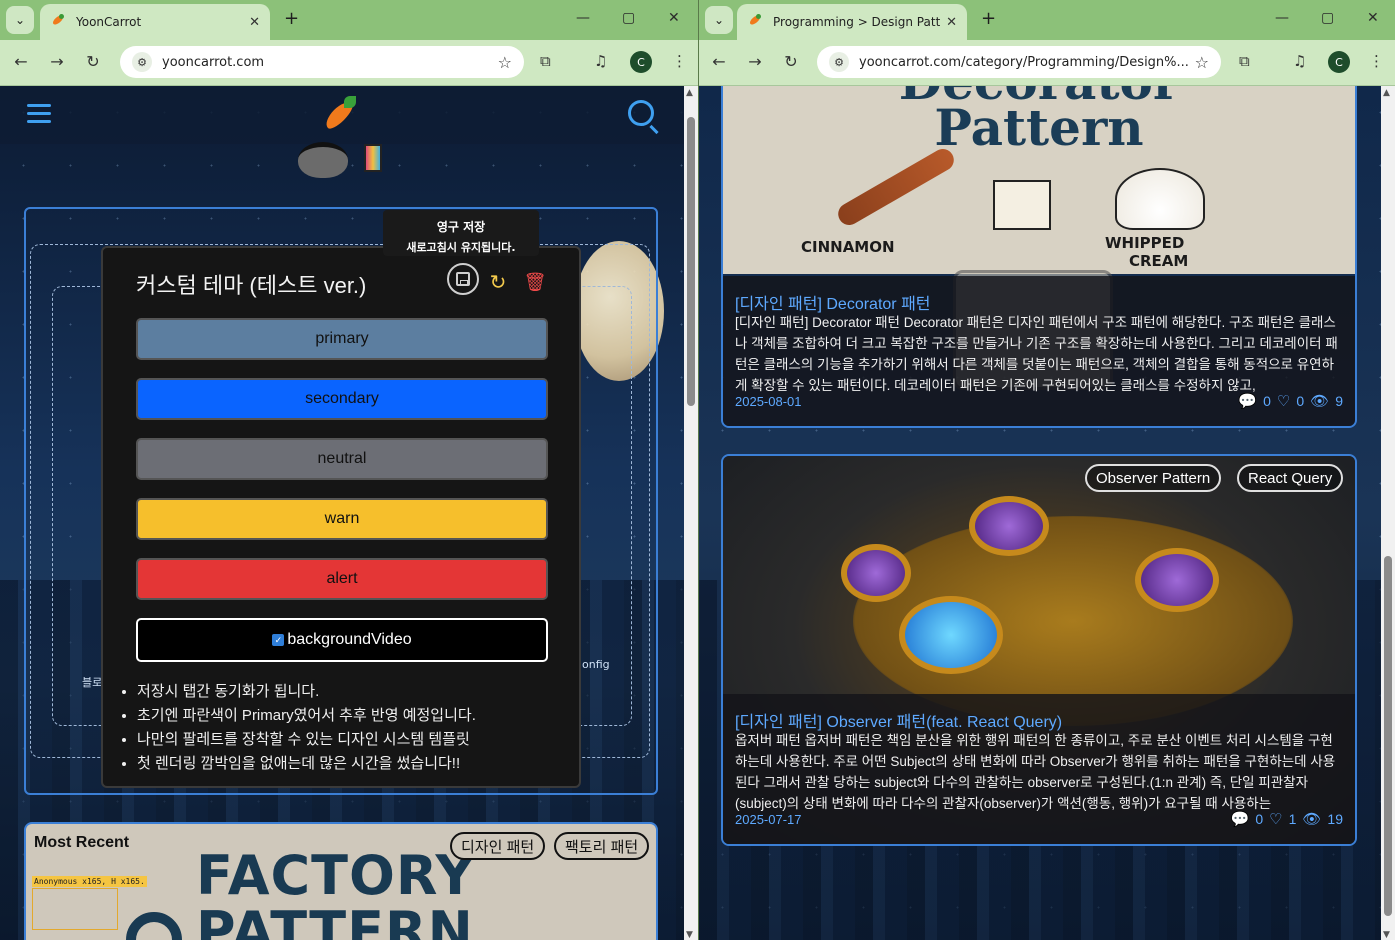 The width and height of the screenshot is (1395, 940). I want to click on tooltip-title: 영구 저장, so click(461, 227).